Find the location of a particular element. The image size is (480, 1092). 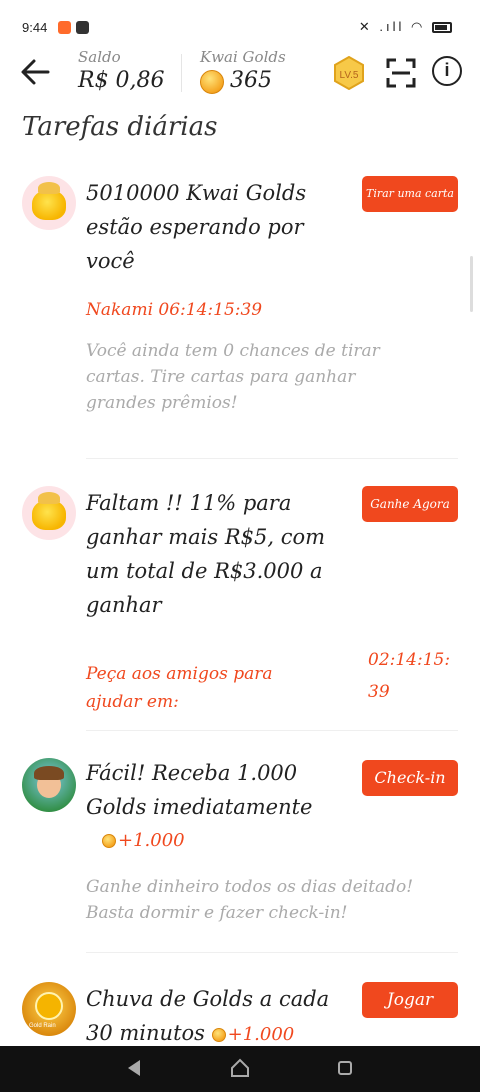

header-divider is located at coordinates (181, 73).